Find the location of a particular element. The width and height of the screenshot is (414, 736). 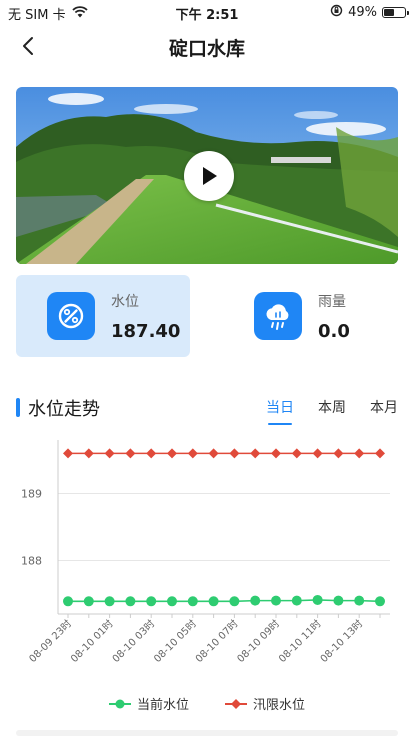

x-tick-label: 08-10 01时 is located at coordinates (91, 641).